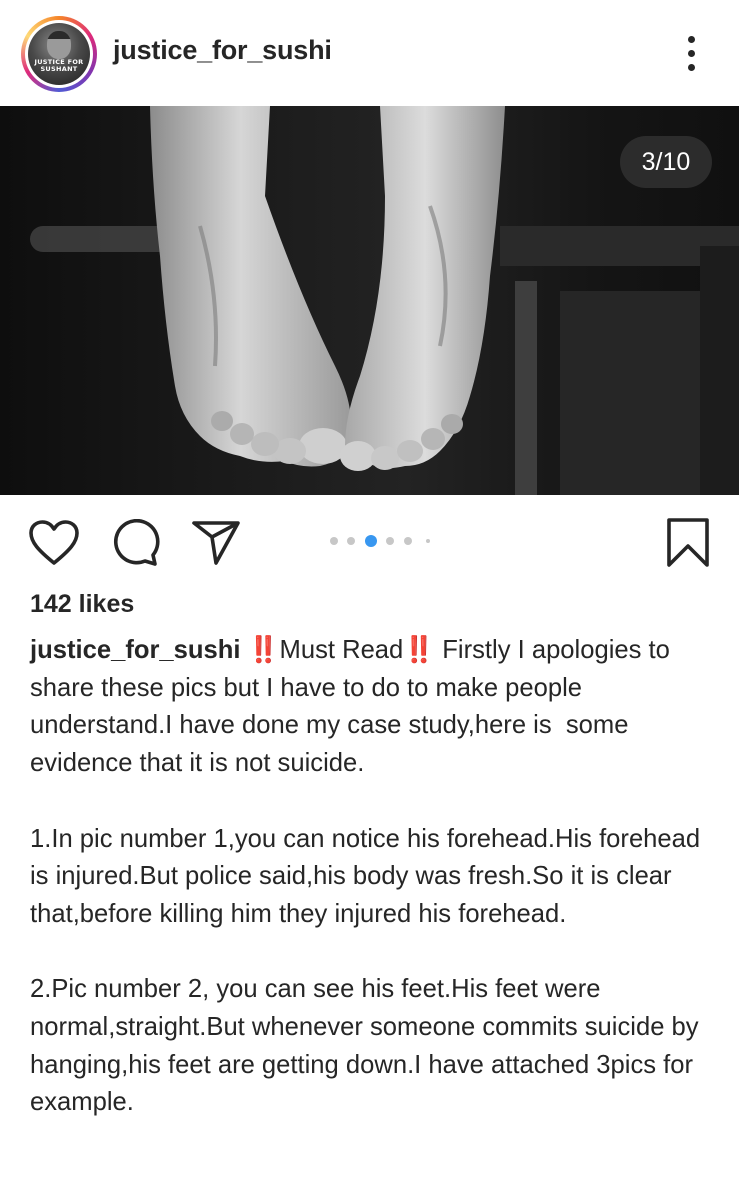 This screenshot has width=739, height=1200. I want to click on bookmark-icon, so click(688, 543).